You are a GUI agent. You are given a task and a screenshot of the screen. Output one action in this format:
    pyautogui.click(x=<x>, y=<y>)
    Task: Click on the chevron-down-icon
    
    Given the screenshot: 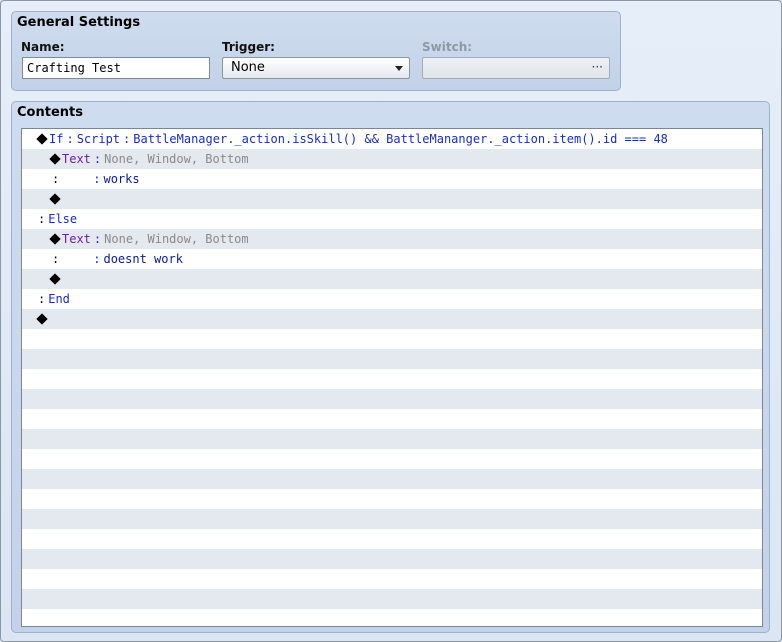 What is the action you would take?
    pyautogui.click(x=399, y=68)
    